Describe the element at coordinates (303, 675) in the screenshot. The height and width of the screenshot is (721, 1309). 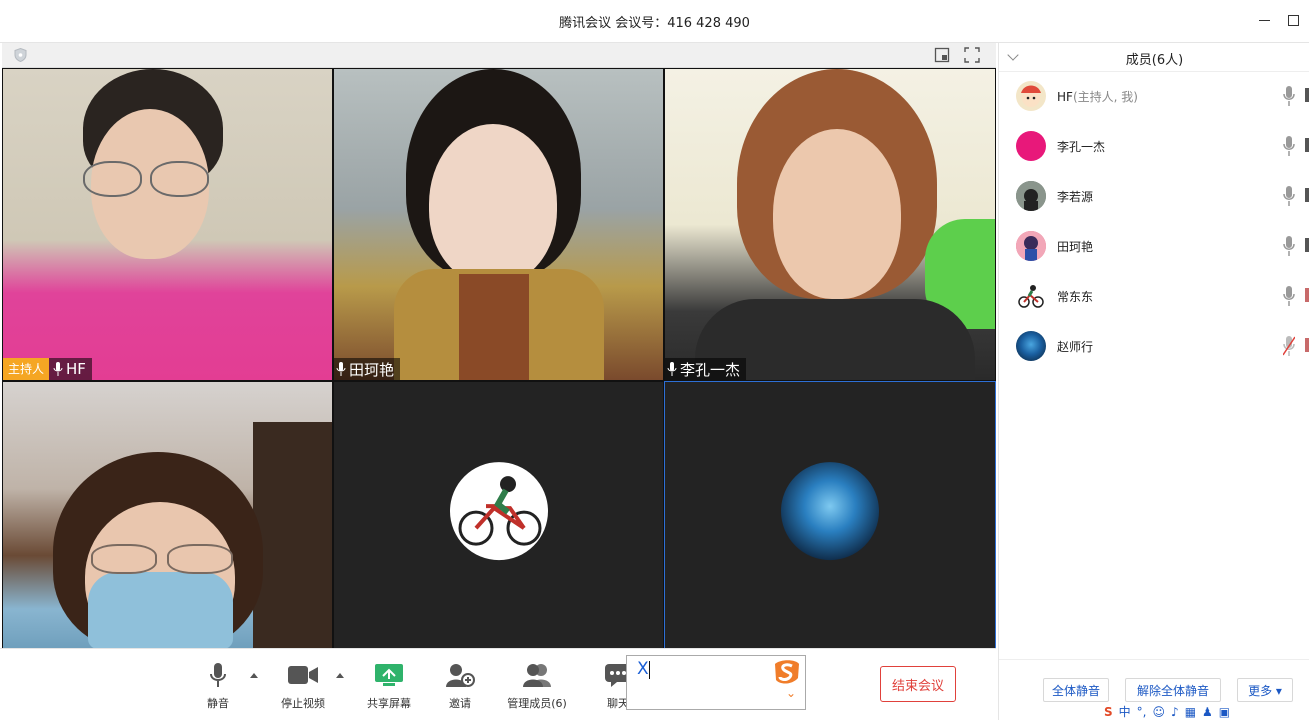
I see `camera-icon` at that location.